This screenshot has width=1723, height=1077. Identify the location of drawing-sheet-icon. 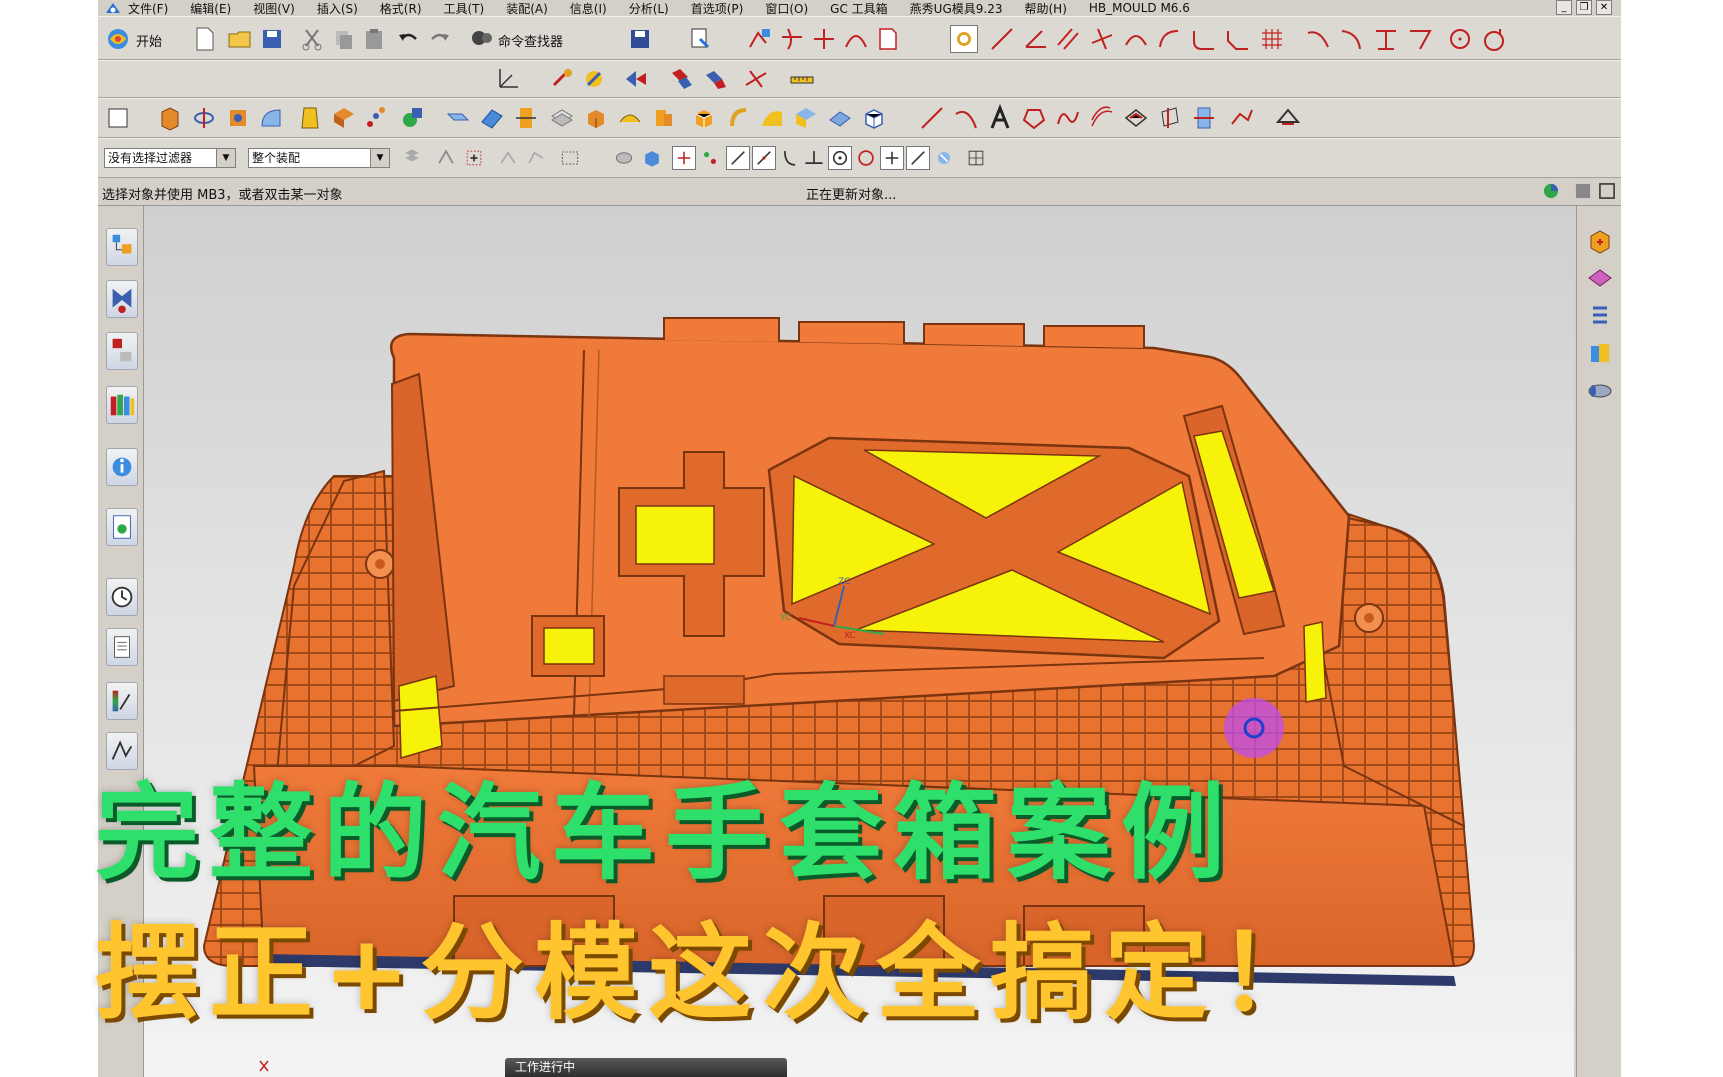
(888, 39).